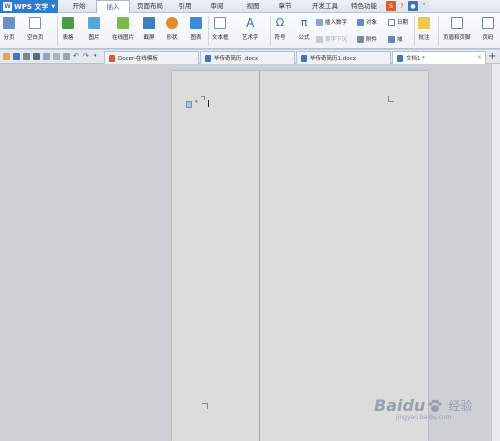 This screenshot has width=500, height=441. What do you see at coordinates (196, 38) in the screenshot?
I see `chart-label: 图表` at bounding box center [196, 38].